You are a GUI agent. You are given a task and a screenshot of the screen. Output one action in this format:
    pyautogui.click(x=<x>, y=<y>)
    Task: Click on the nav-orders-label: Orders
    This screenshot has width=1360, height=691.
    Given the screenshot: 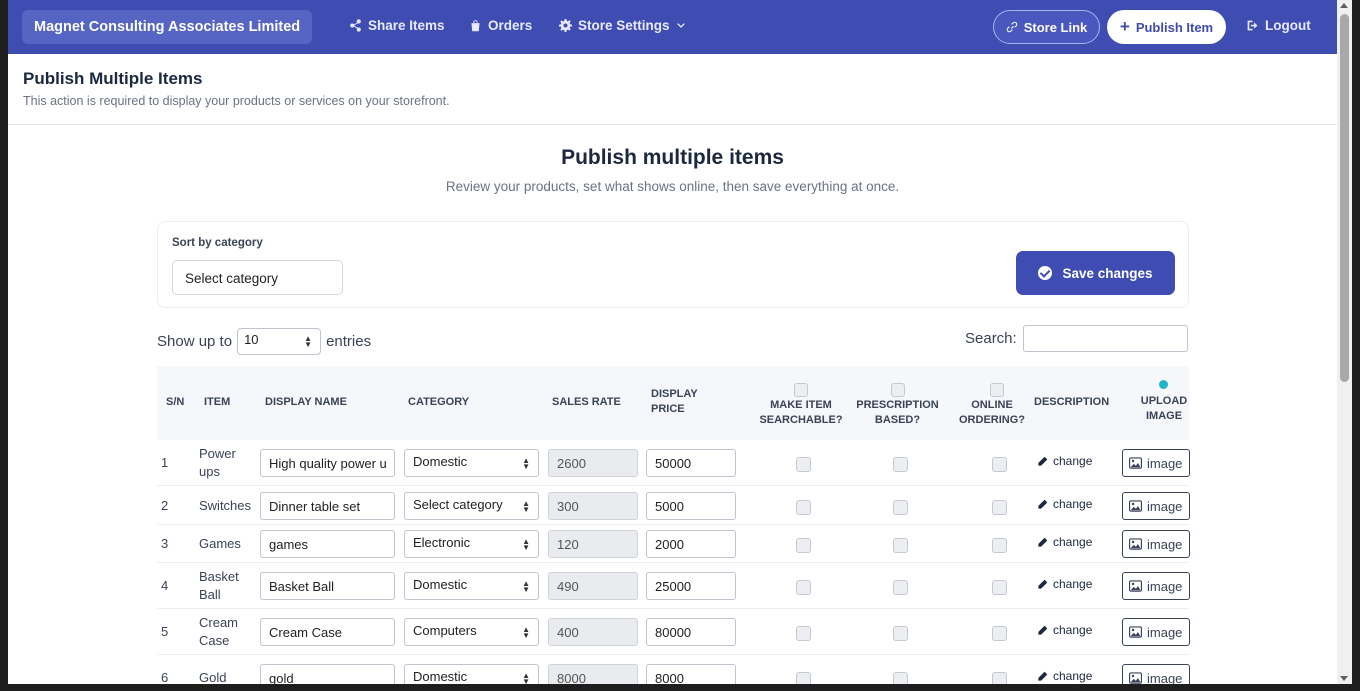 What is the action you would take?
    pyautogui.click(x=510, y=25)
    